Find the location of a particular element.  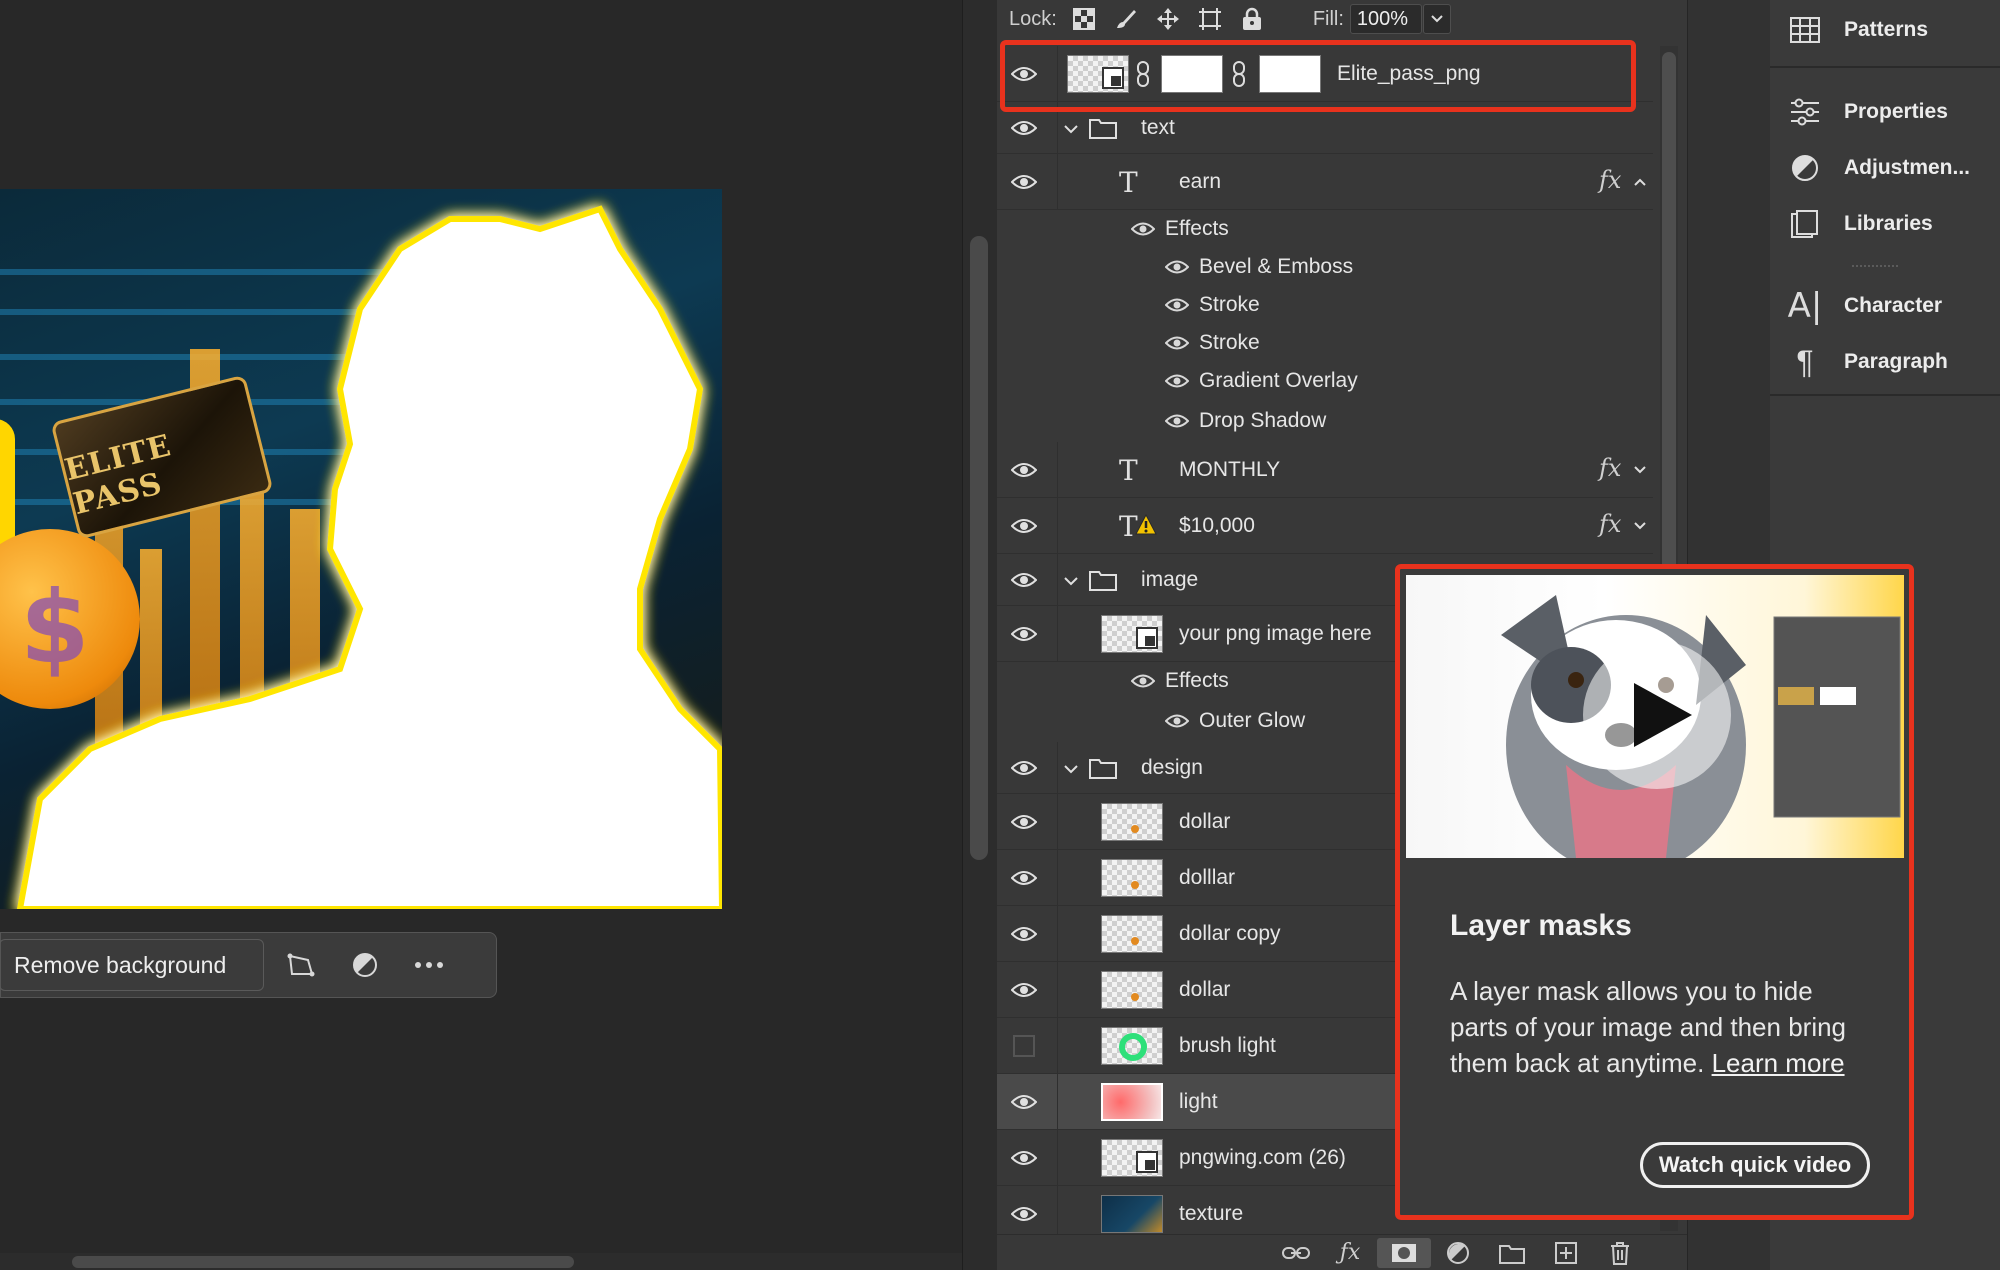

lock-image-pixels-icon is located at coordinates (1126, 19).